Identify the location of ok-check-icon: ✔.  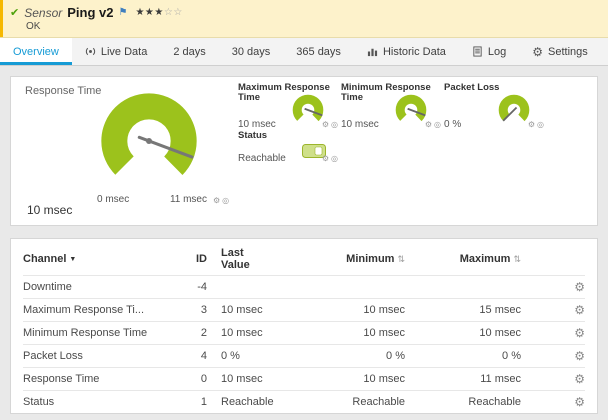
(15, 13).